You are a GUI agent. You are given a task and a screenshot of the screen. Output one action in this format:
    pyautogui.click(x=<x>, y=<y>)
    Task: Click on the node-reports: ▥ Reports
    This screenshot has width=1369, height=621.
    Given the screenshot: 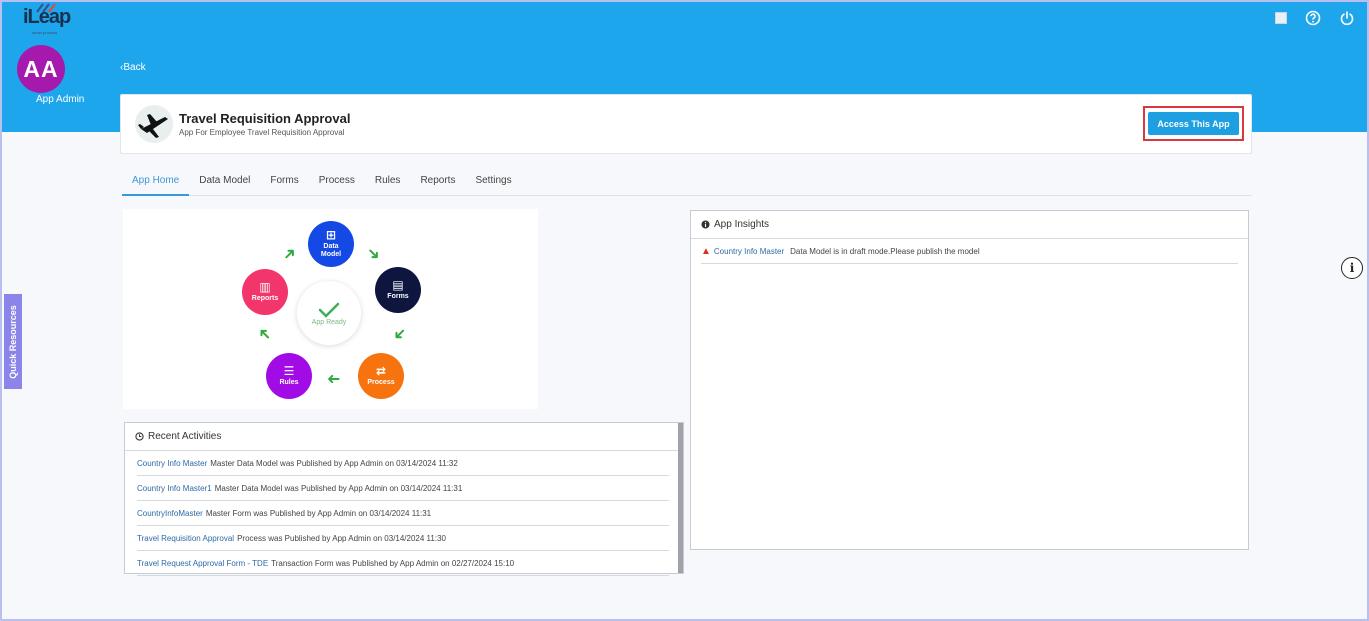 What is the action you would take?
    pyautogui.click(x=265, y=292)
    